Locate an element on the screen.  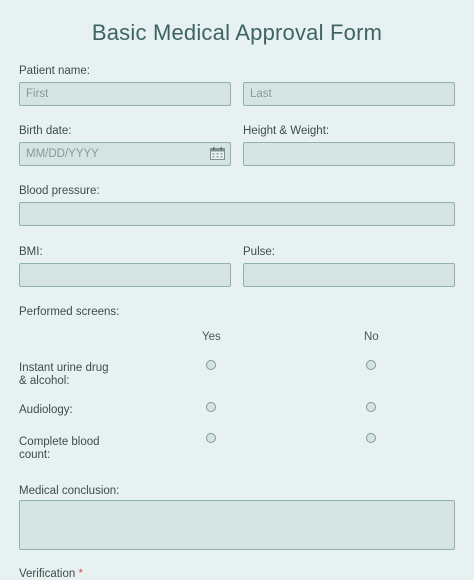
first-name-input: First is located at coordinates (125, 94).